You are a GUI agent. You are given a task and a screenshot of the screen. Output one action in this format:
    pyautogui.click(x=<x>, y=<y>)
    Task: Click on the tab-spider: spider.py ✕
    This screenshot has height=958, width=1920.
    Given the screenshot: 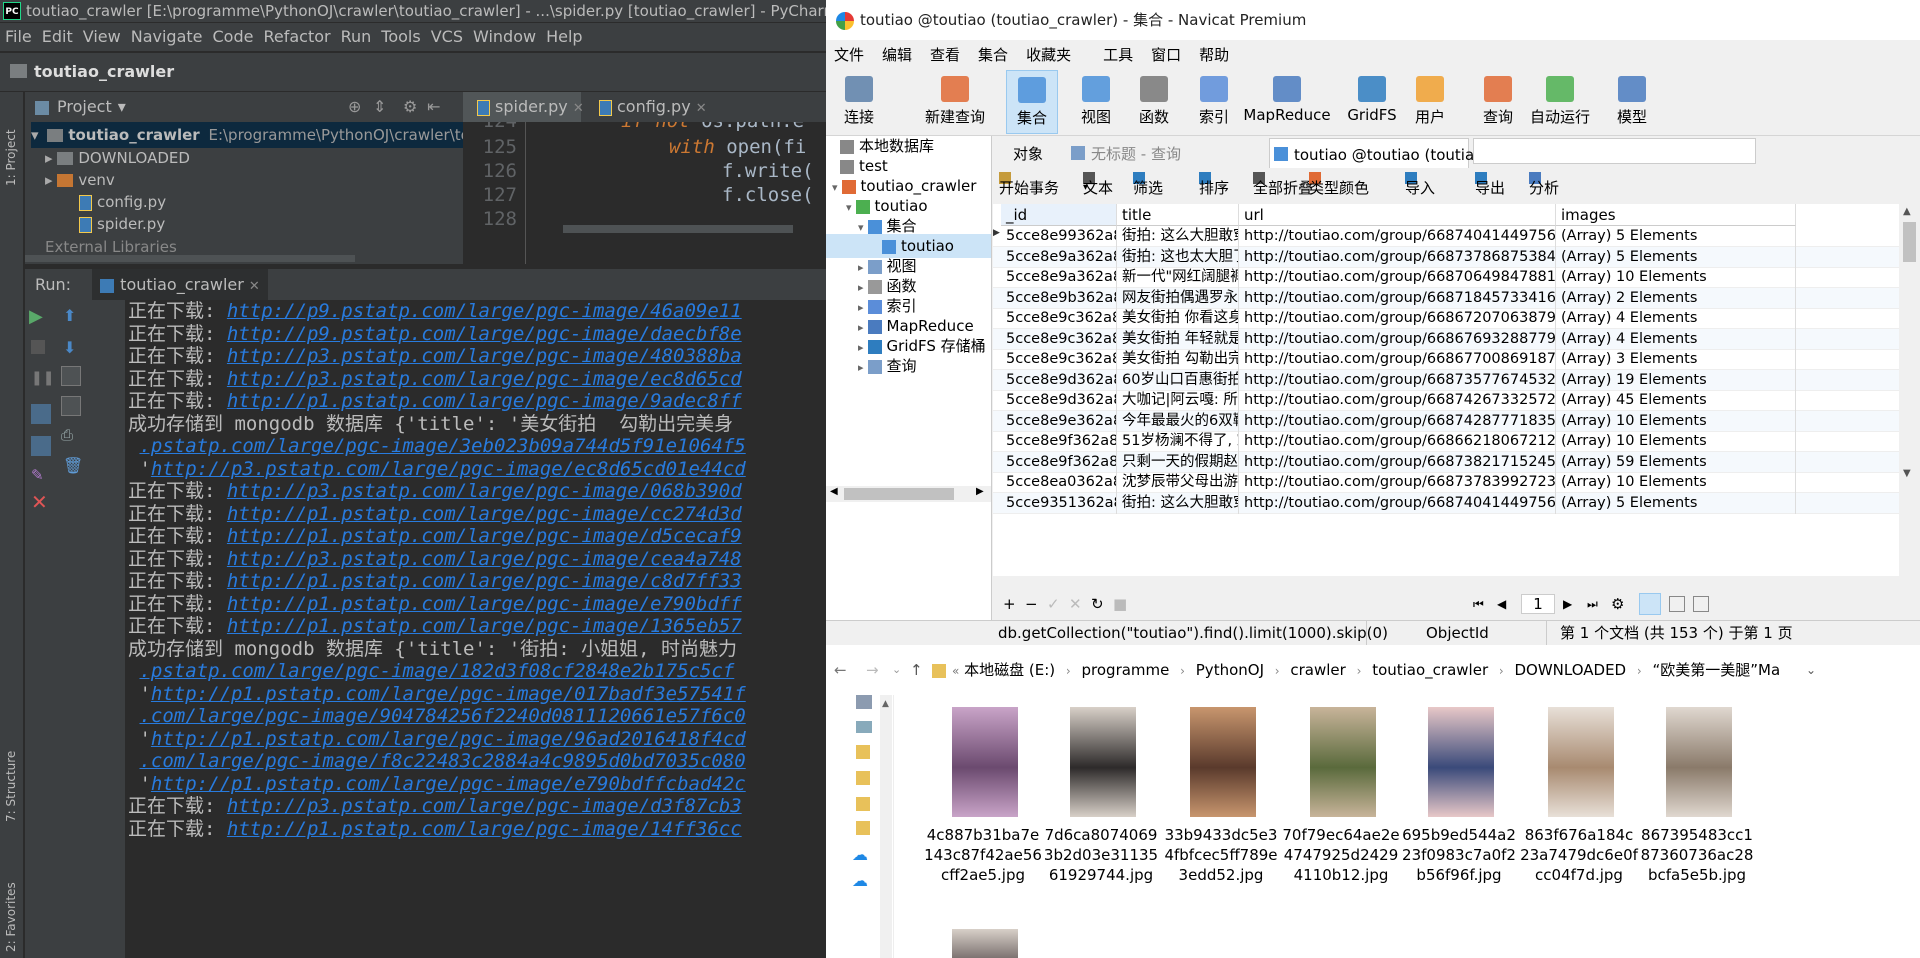 What is the action you would take?
    pyautogui.click(x=523, y=107)
    